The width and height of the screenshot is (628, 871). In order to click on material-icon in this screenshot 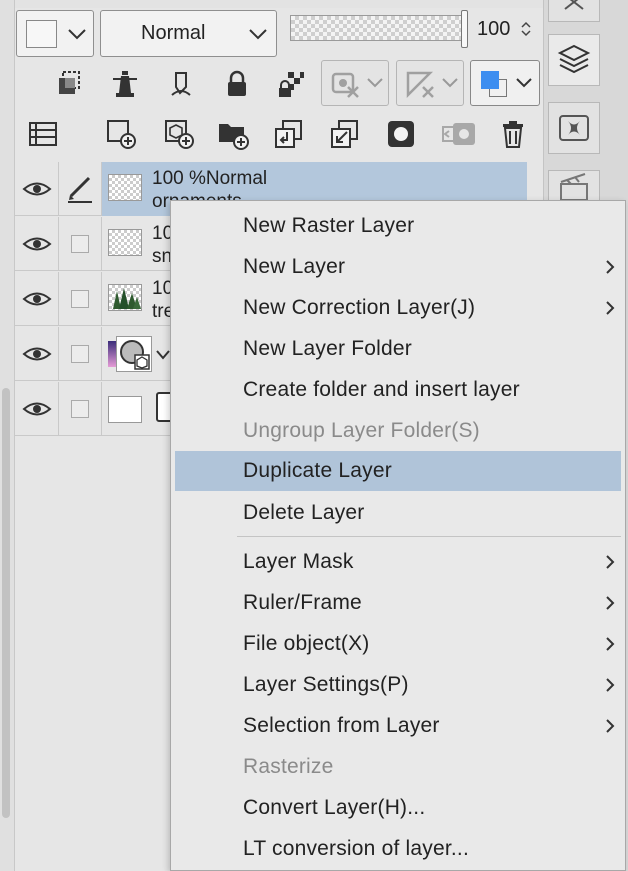, I will do `click(574, 128)`.